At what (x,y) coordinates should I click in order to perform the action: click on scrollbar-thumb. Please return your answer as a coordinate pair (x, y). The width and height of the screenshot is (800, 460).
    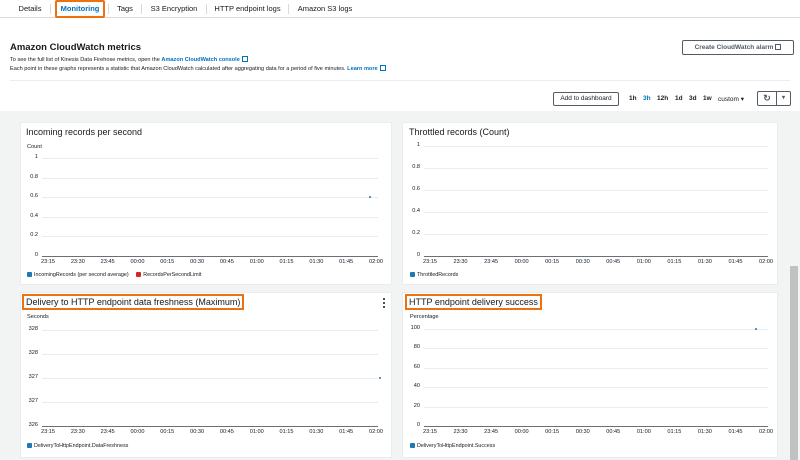
    Looking at the image, I should click on (794, 363).